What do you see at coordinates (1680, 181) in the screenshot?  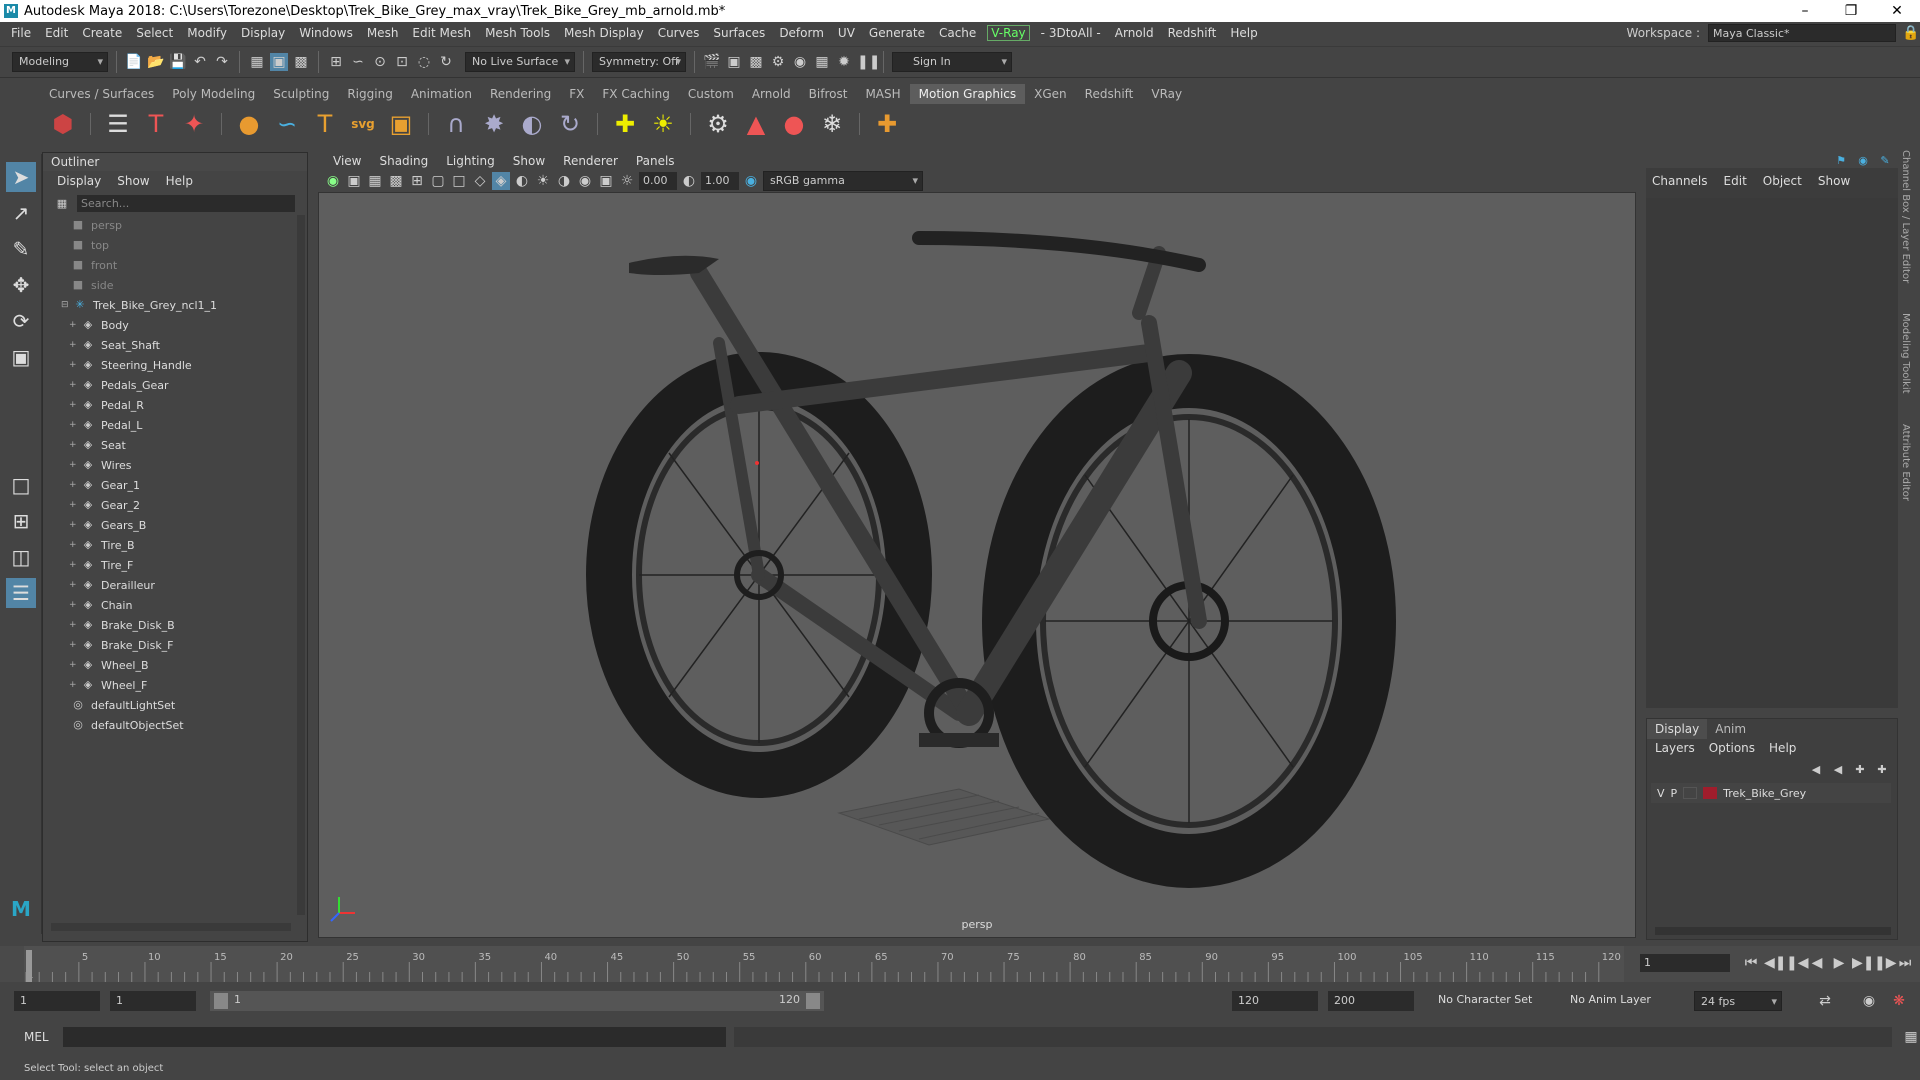 I see `channel-menu-channels: Channels` at bounding box center [1680, 181].